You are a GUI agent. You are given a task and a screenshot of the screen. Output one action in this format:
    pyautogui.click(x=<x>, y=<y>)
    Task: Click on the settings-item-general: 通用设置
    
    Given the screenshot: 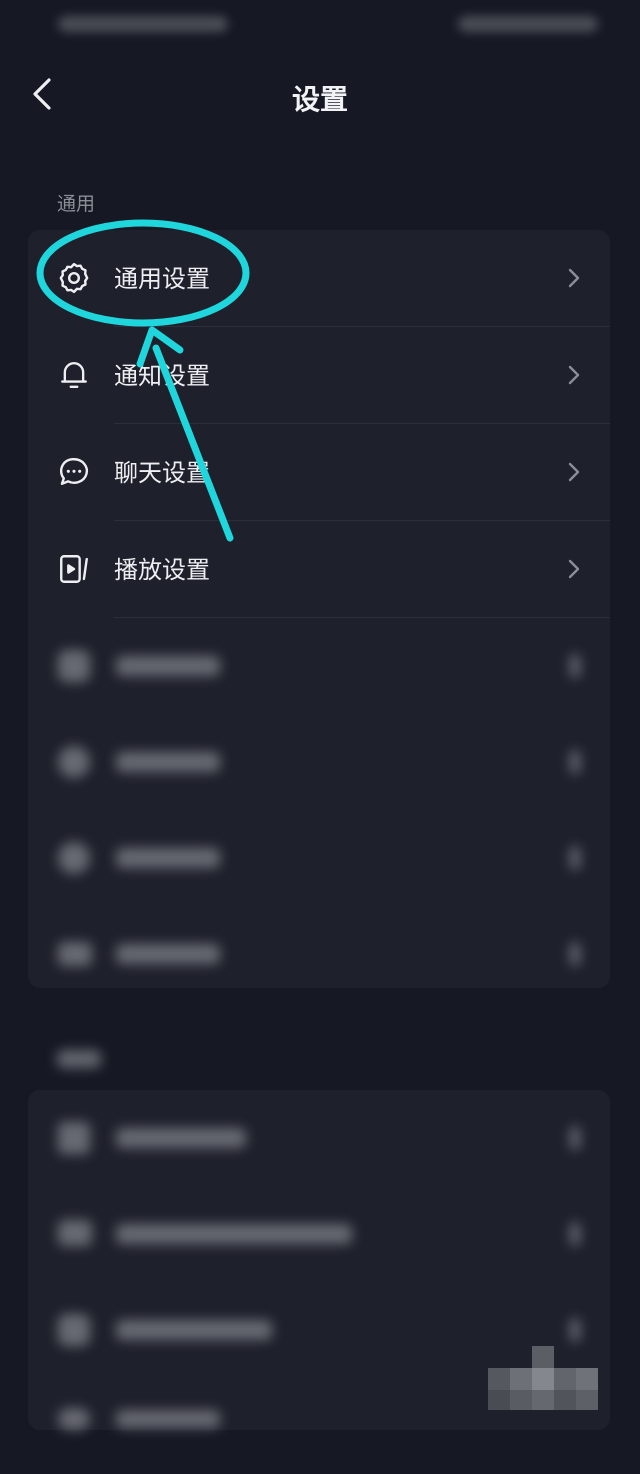 What is the action you would take?
    pyautogui.click(x=319, y=278)
    